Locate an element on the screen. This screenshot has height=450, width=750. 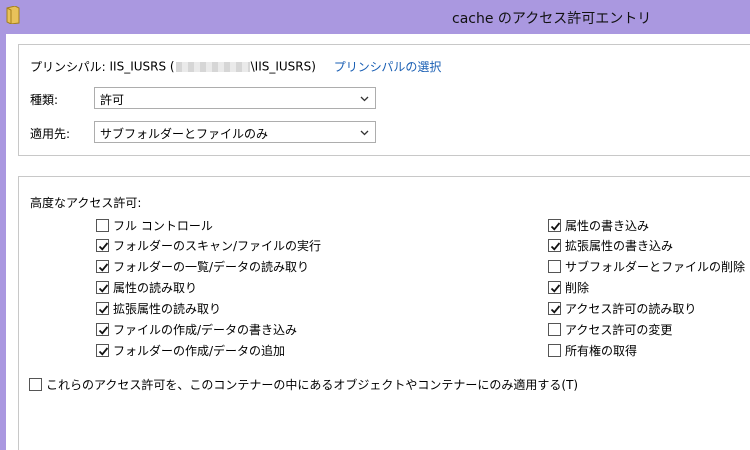
perm-delete: 削除 is located at coordinates (568, 287).